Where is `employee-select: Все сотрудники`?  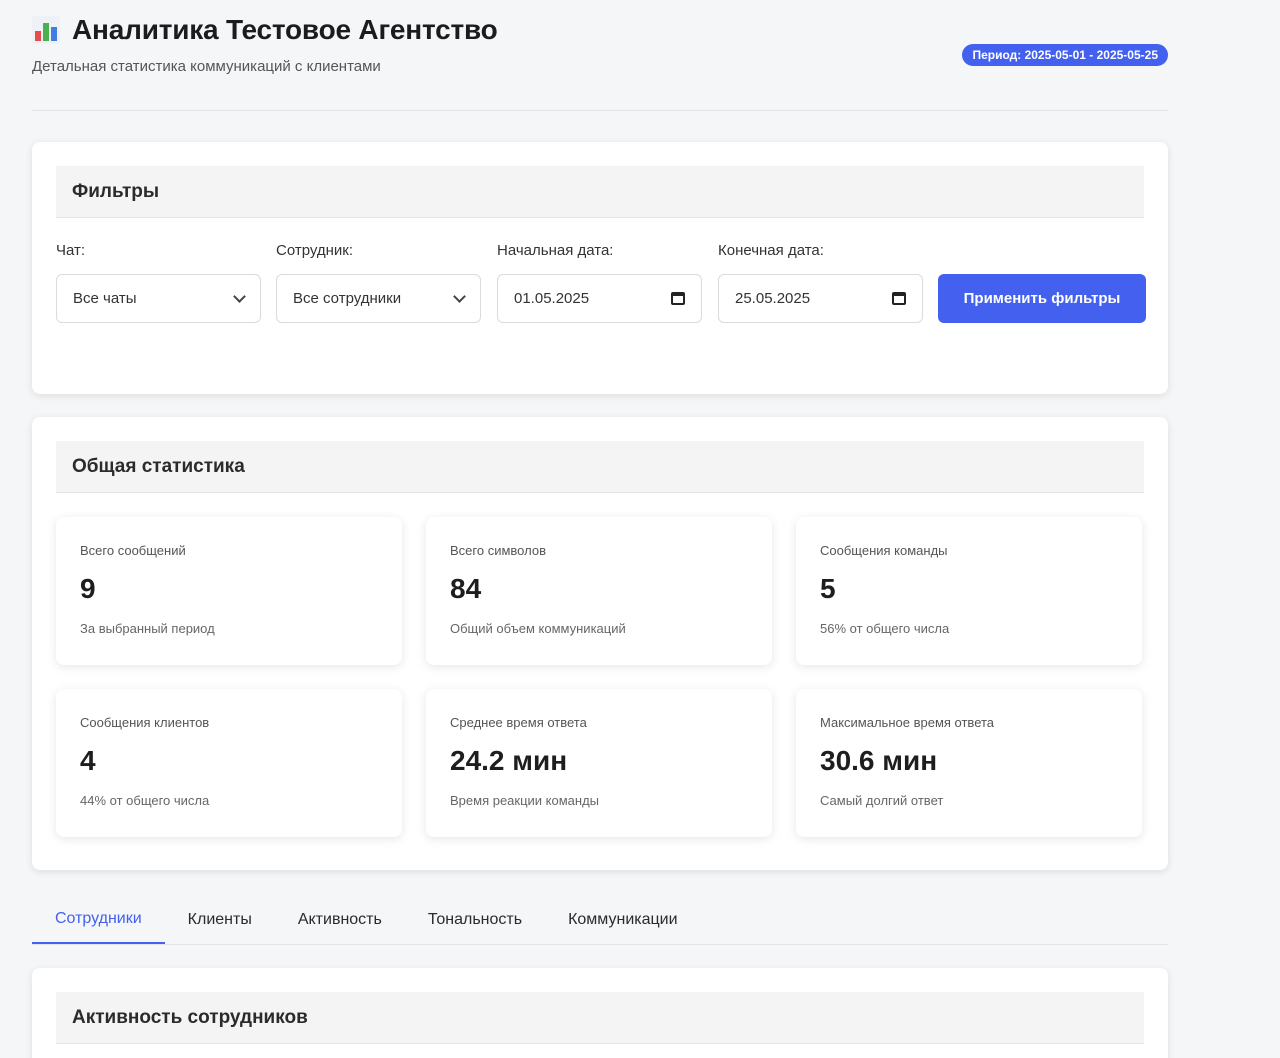
employee-select: Все сотрудники is located at coordinates (378, 298).